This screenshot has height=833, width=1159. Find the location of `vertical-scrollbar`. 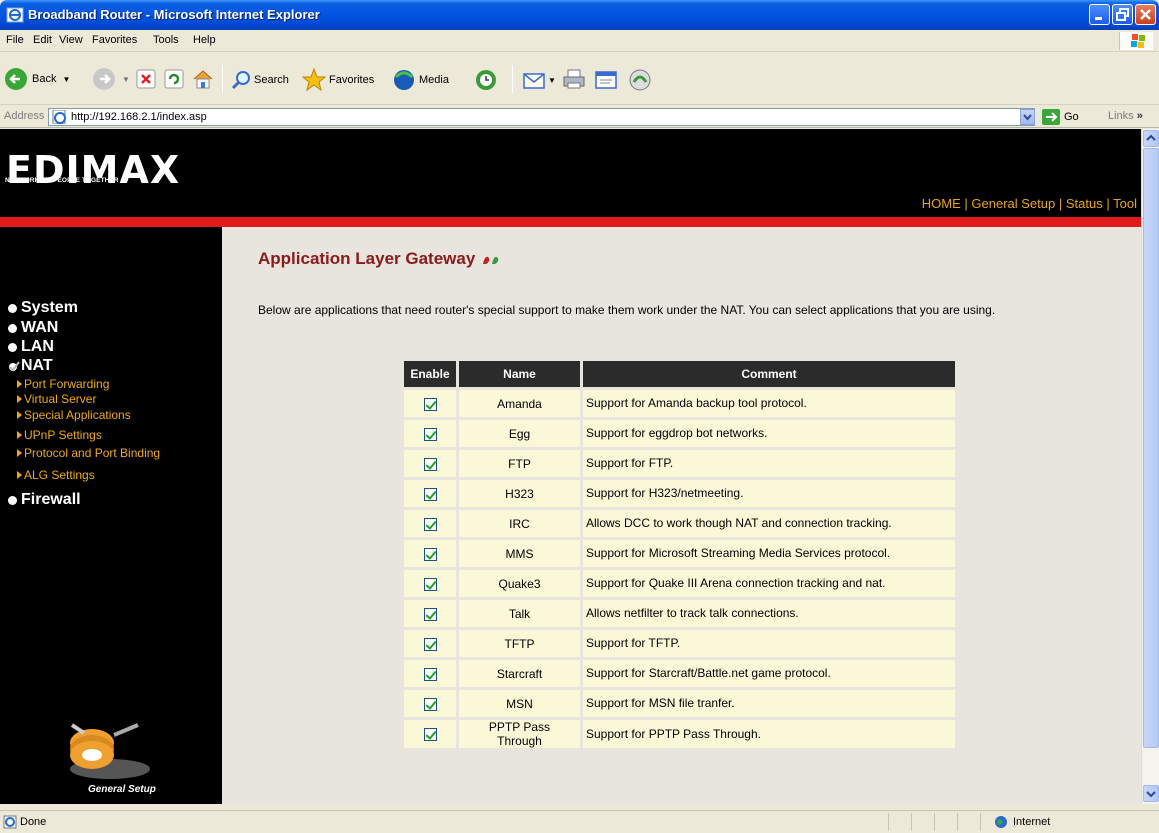

vertical-scrollbar is located at coordinates (1150, 466).